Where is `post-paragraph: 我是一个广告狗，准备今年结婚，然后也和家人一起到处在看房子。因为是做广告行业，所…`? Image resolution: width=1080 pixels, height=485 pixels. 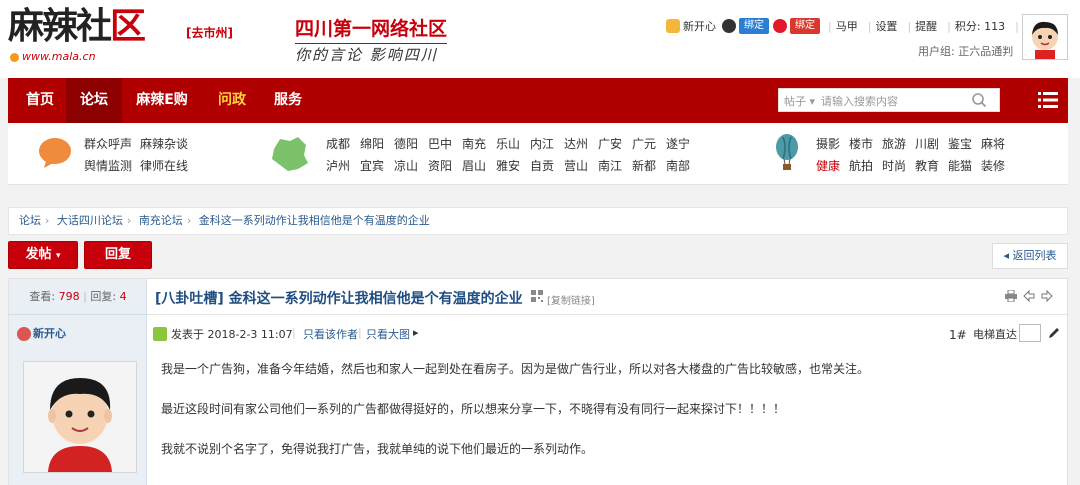 post-paragraph: 我是一个广告狗，准备今年结婚，然后也和家人一起到处在看房子。因为是做广告行业，所… is located at coordinates (515, 369).